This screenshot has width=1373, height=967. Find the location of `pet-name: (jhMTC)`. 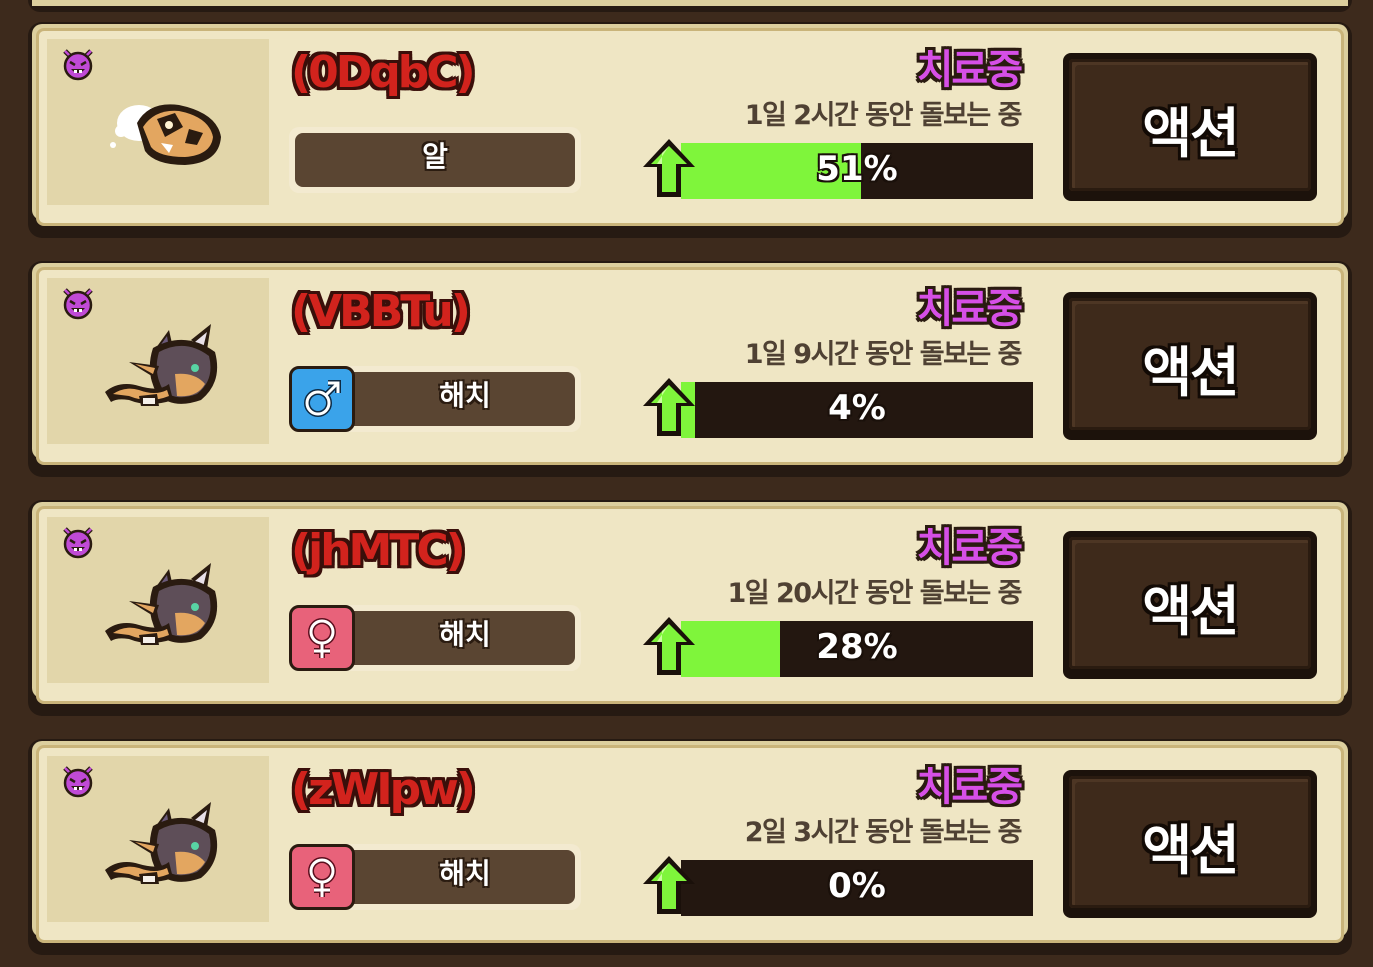

pet-name: (jhMTC) is located at coordinates (378, 550).